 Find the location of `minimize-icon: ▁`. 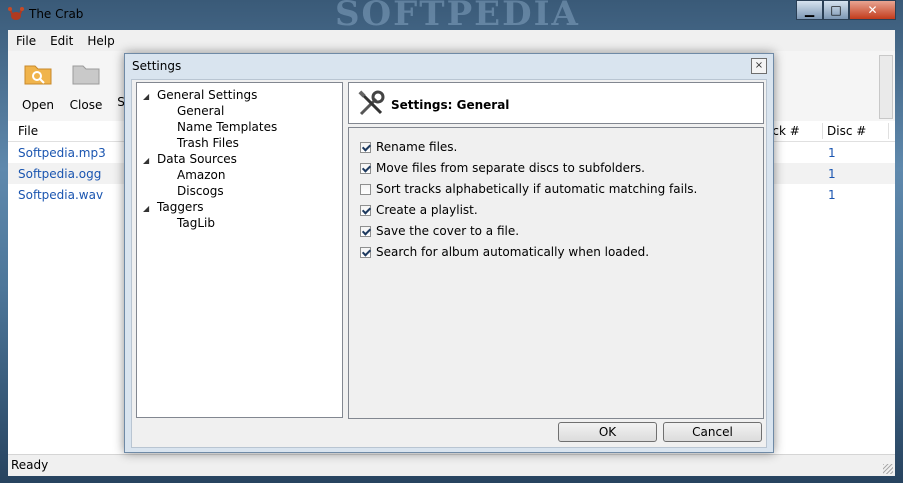

minimize-icon: ▁ is located at coordinates (809, 10).